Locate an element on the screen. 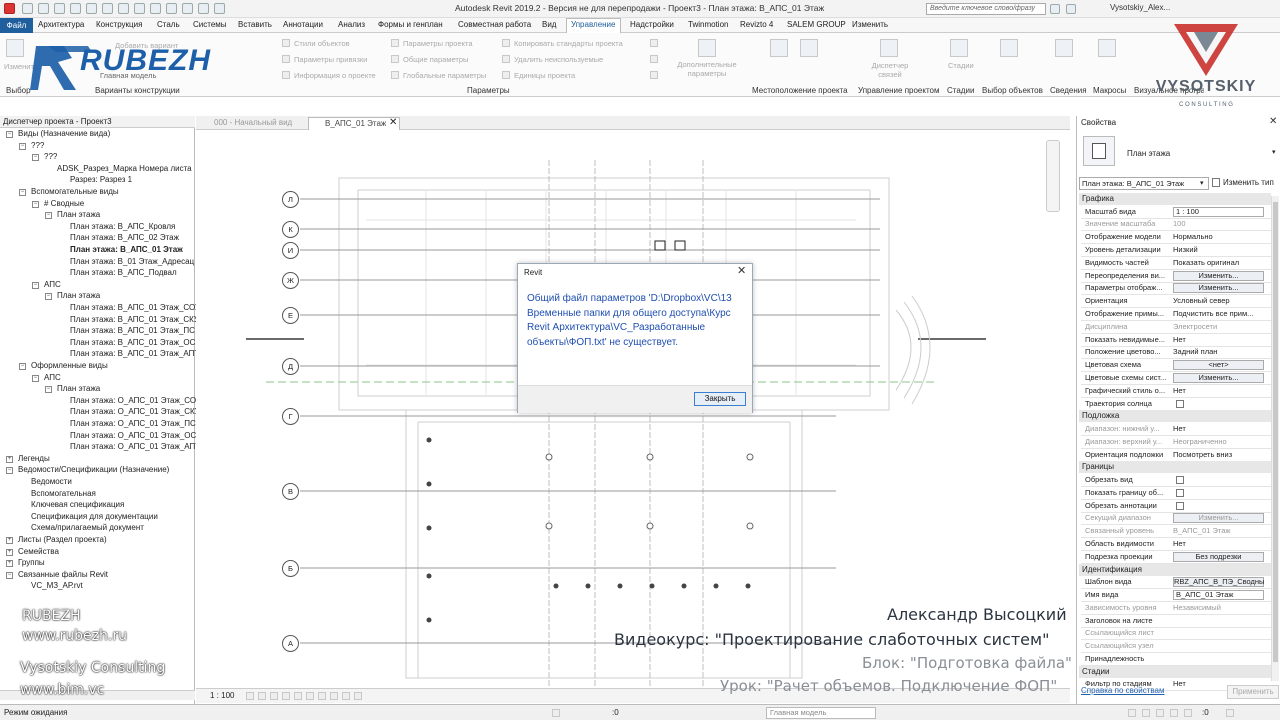  tab-current-view: В_АПС_01 Этаж is located at coordinates (354, 123).